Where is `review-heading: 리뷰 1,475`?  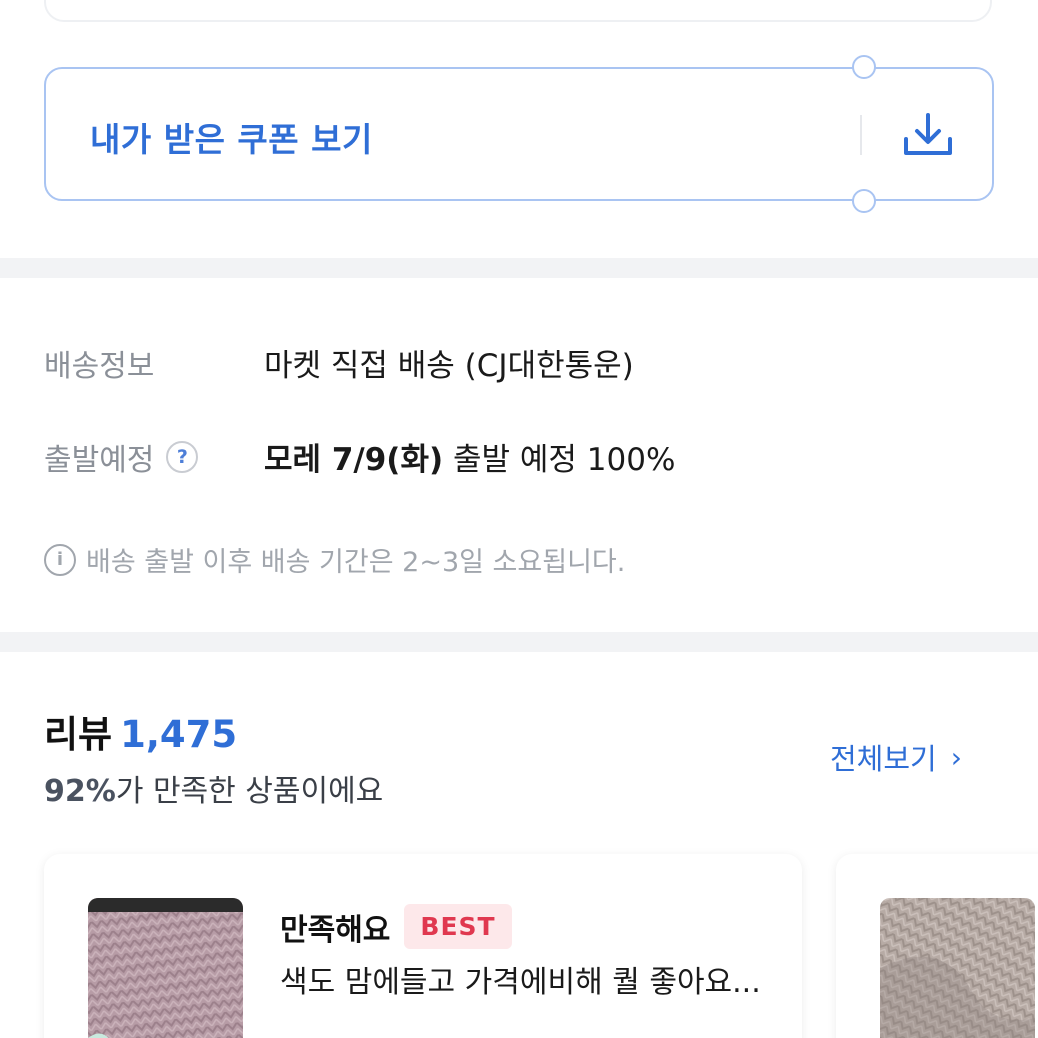
review-heading: 리뷰 1,475 is located at coordinates (140, 731).